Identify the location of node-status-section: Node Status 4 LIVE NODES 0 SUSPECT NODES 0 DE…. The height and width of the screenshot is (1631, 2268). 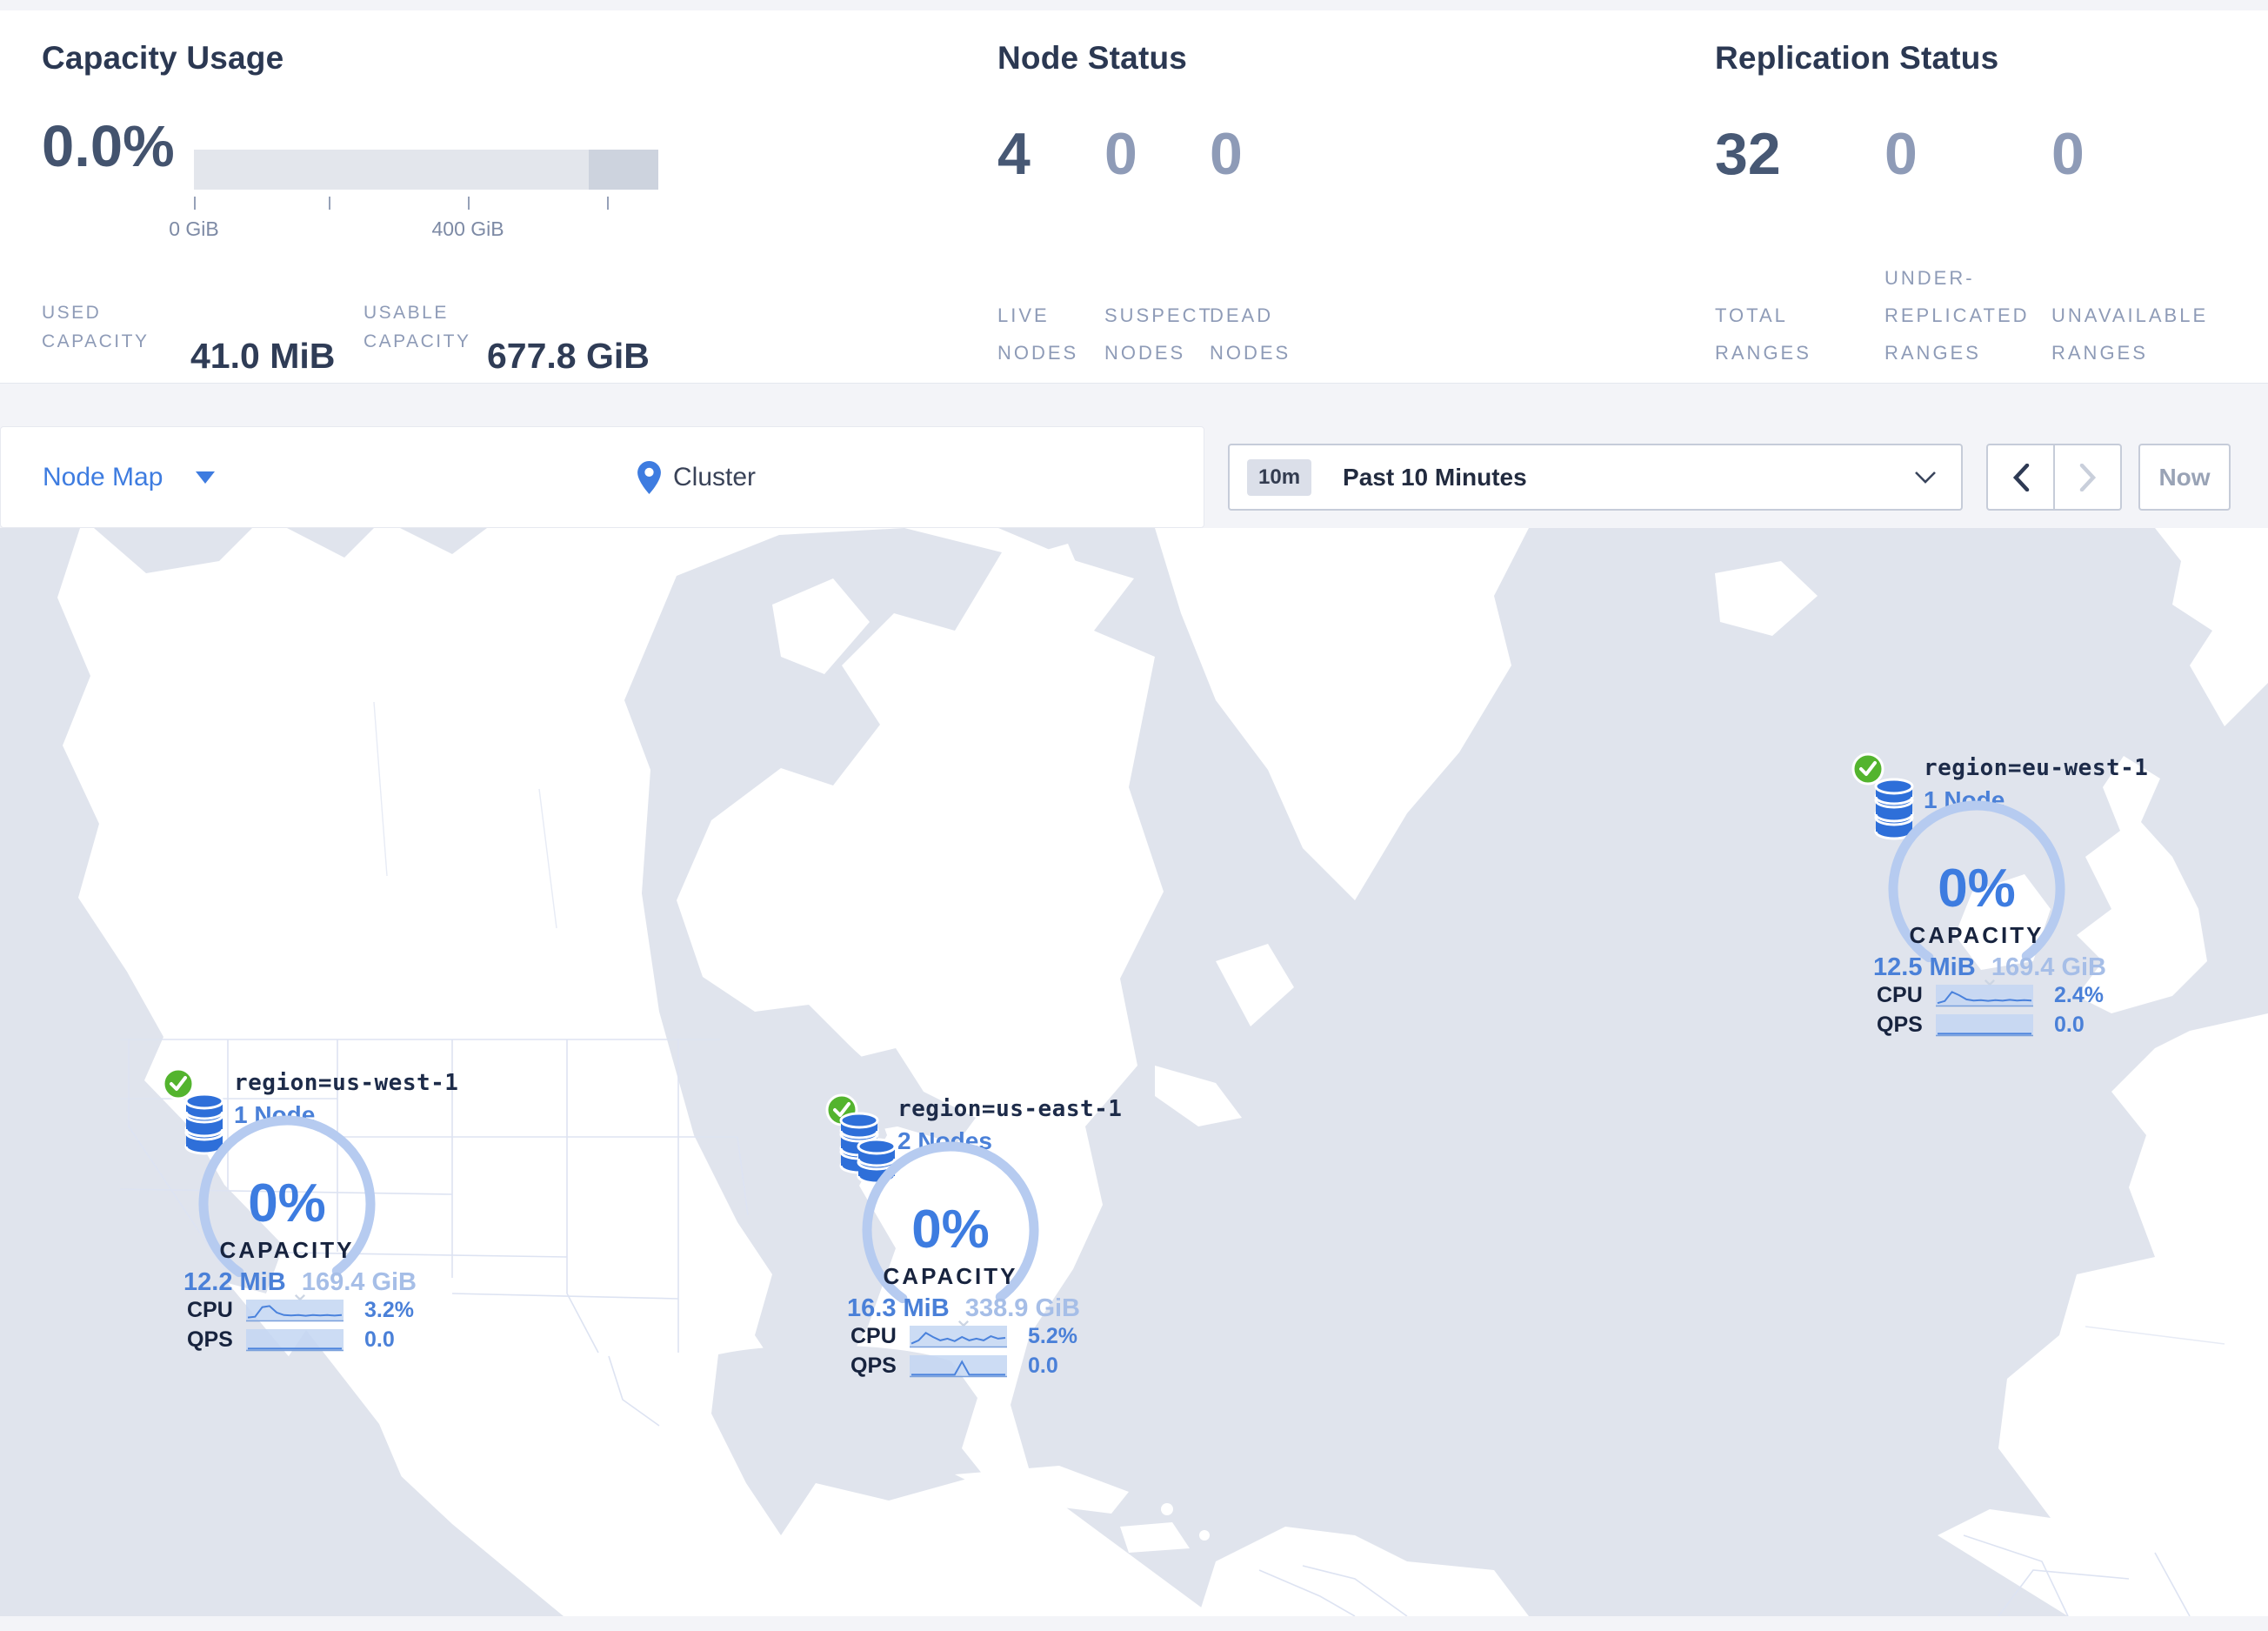
(1180, 196).